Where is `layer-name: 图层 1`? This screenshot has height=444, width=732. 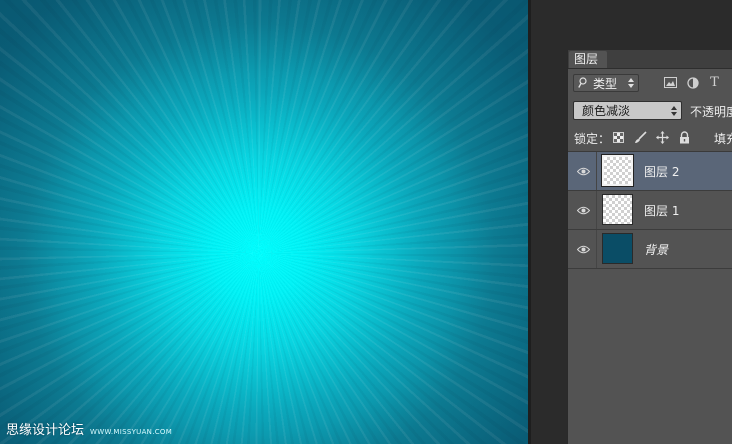 layer-name: 图层 1 is located at coordinates (661, 210).